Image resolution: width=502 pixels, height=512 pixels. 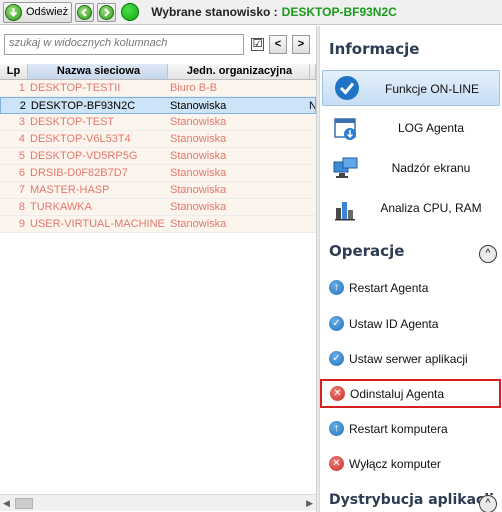 I want to click on refresh-button: Odśwież, so click(x=38, y=12).